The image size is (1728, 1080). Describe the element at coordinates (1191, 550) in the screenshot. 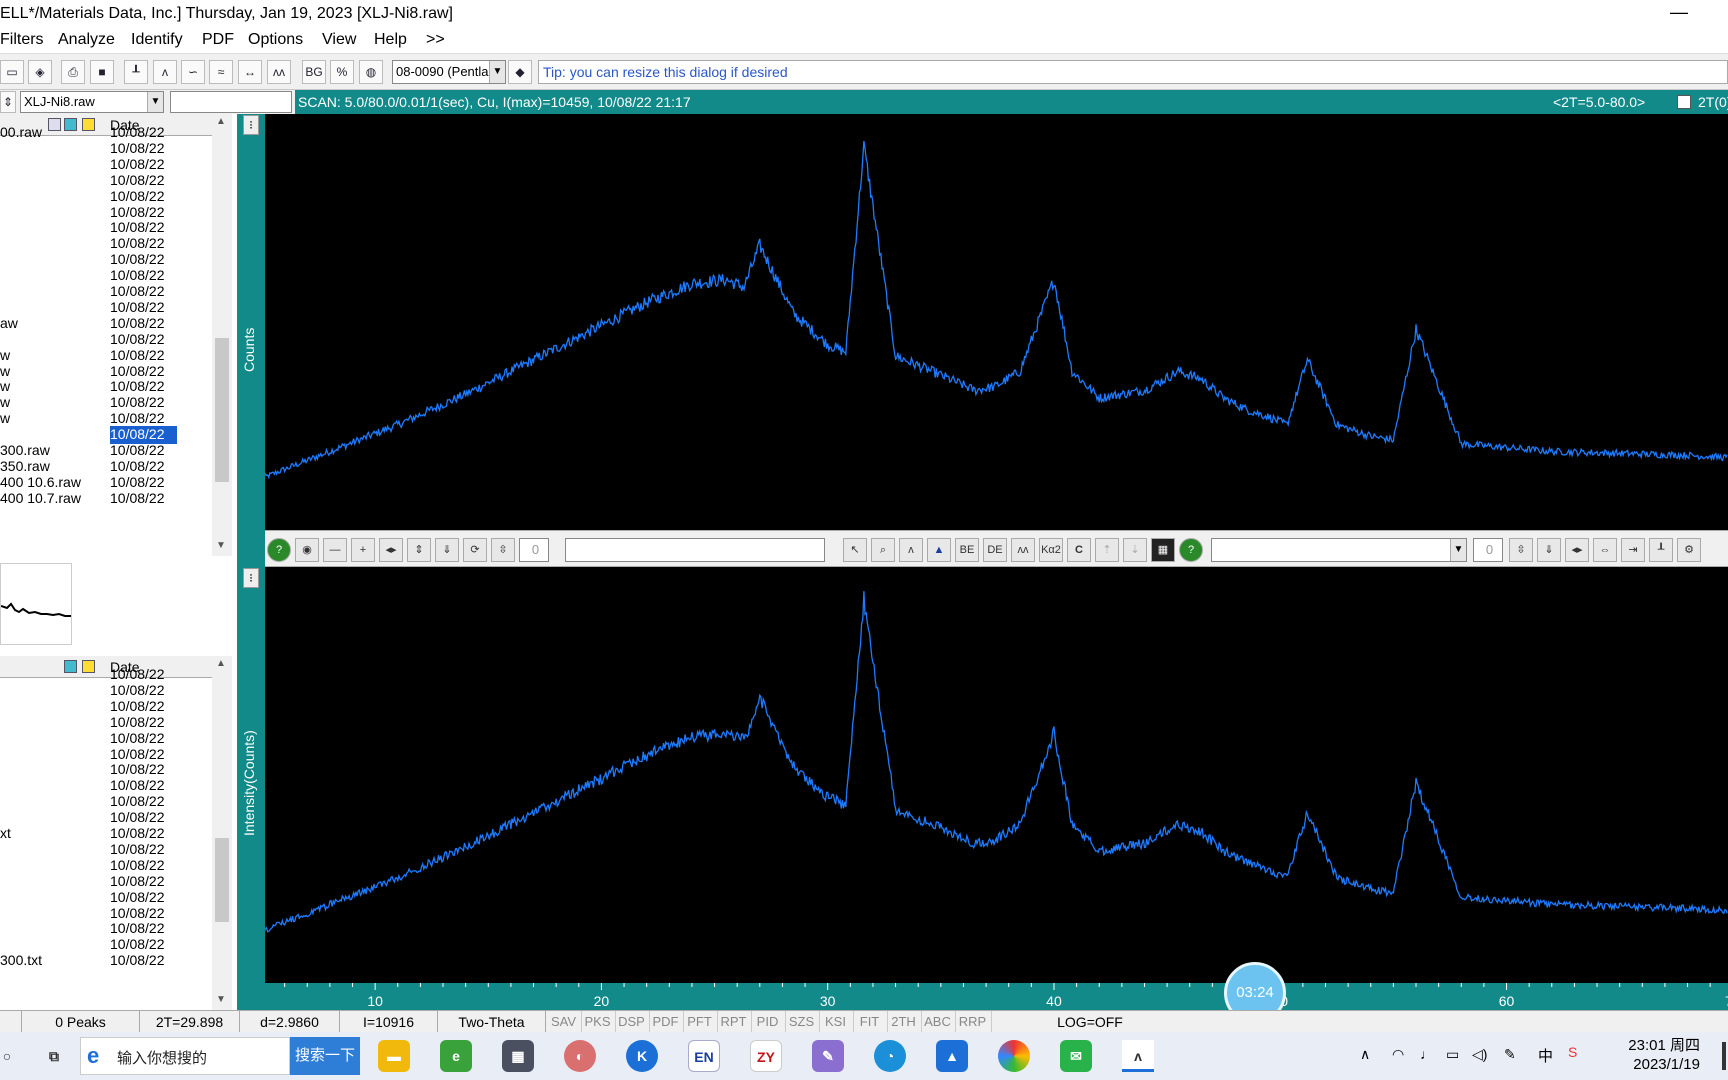

I see `help-icon: ?` at that location.